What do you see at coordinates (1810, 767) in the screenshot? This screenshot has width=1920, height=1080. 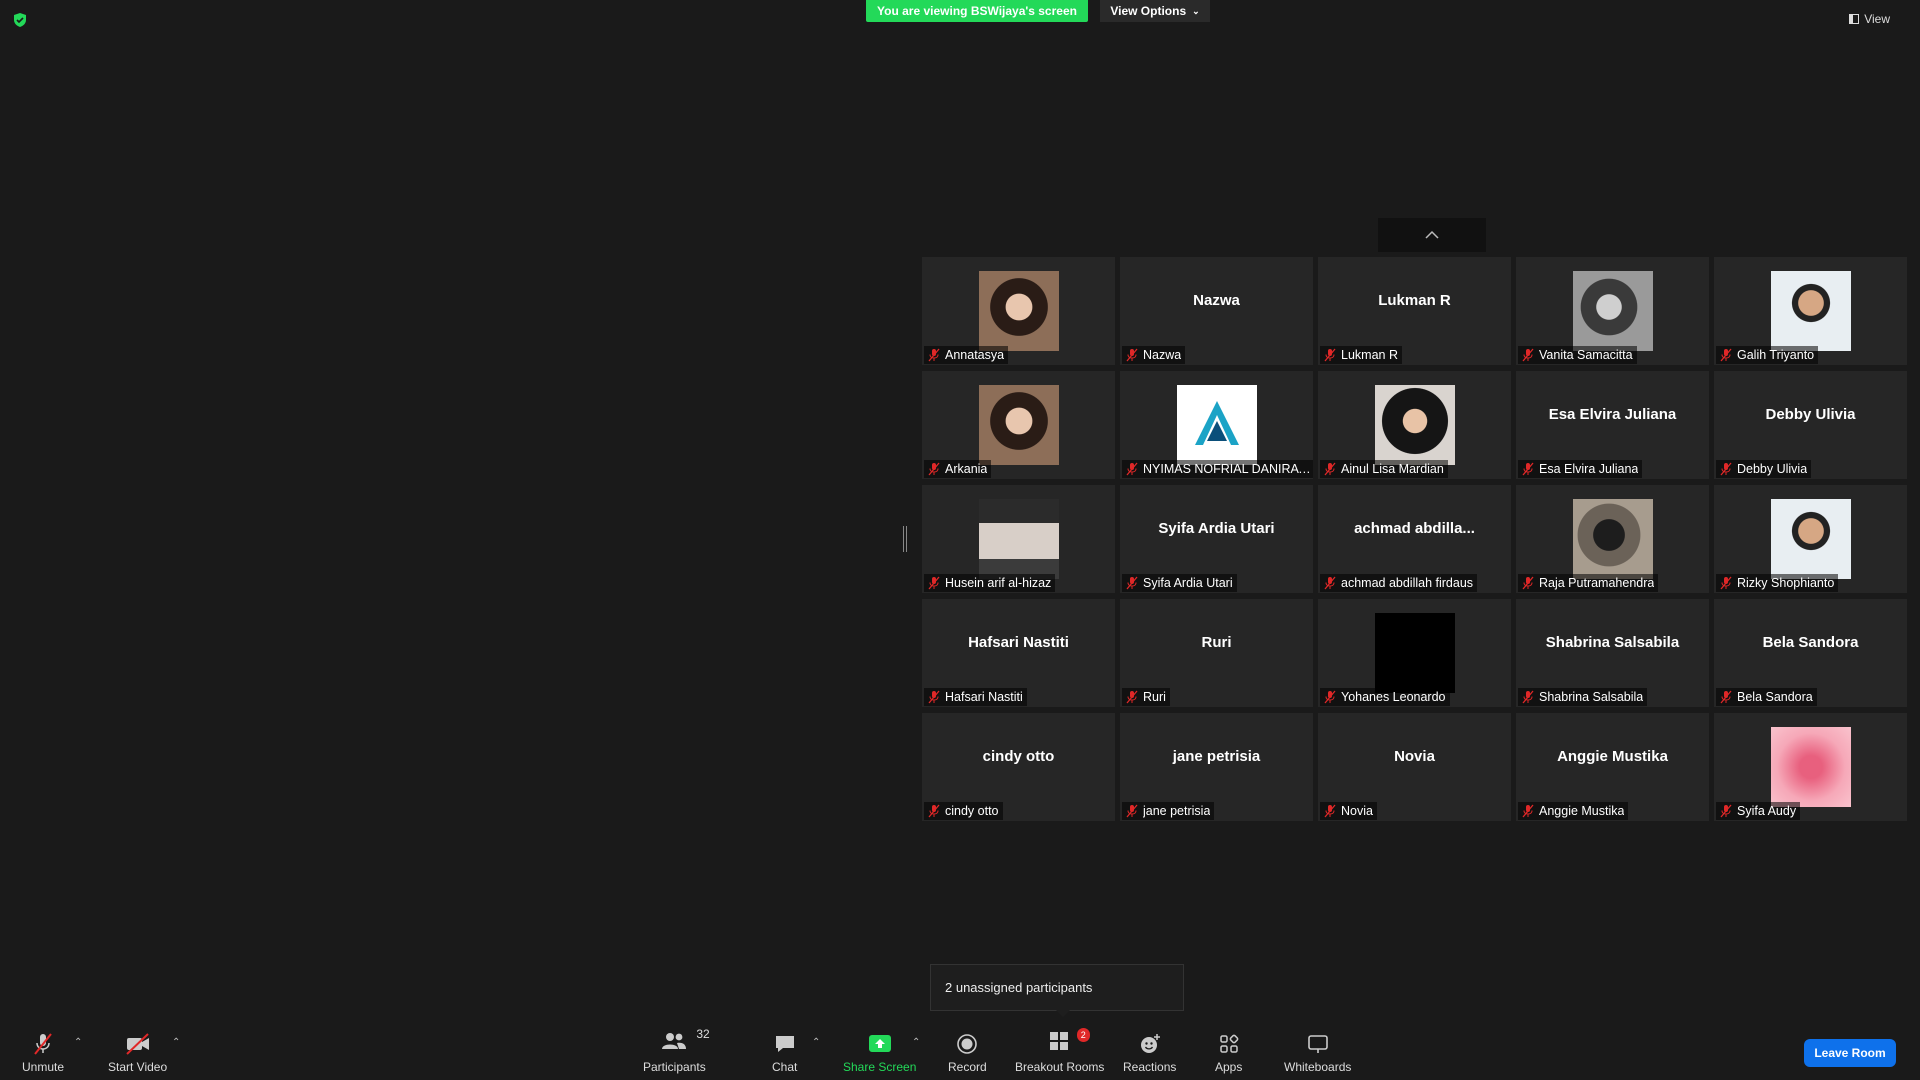 I see `participant-tile: Syifa Audy` at bounding box center [1810, 767].